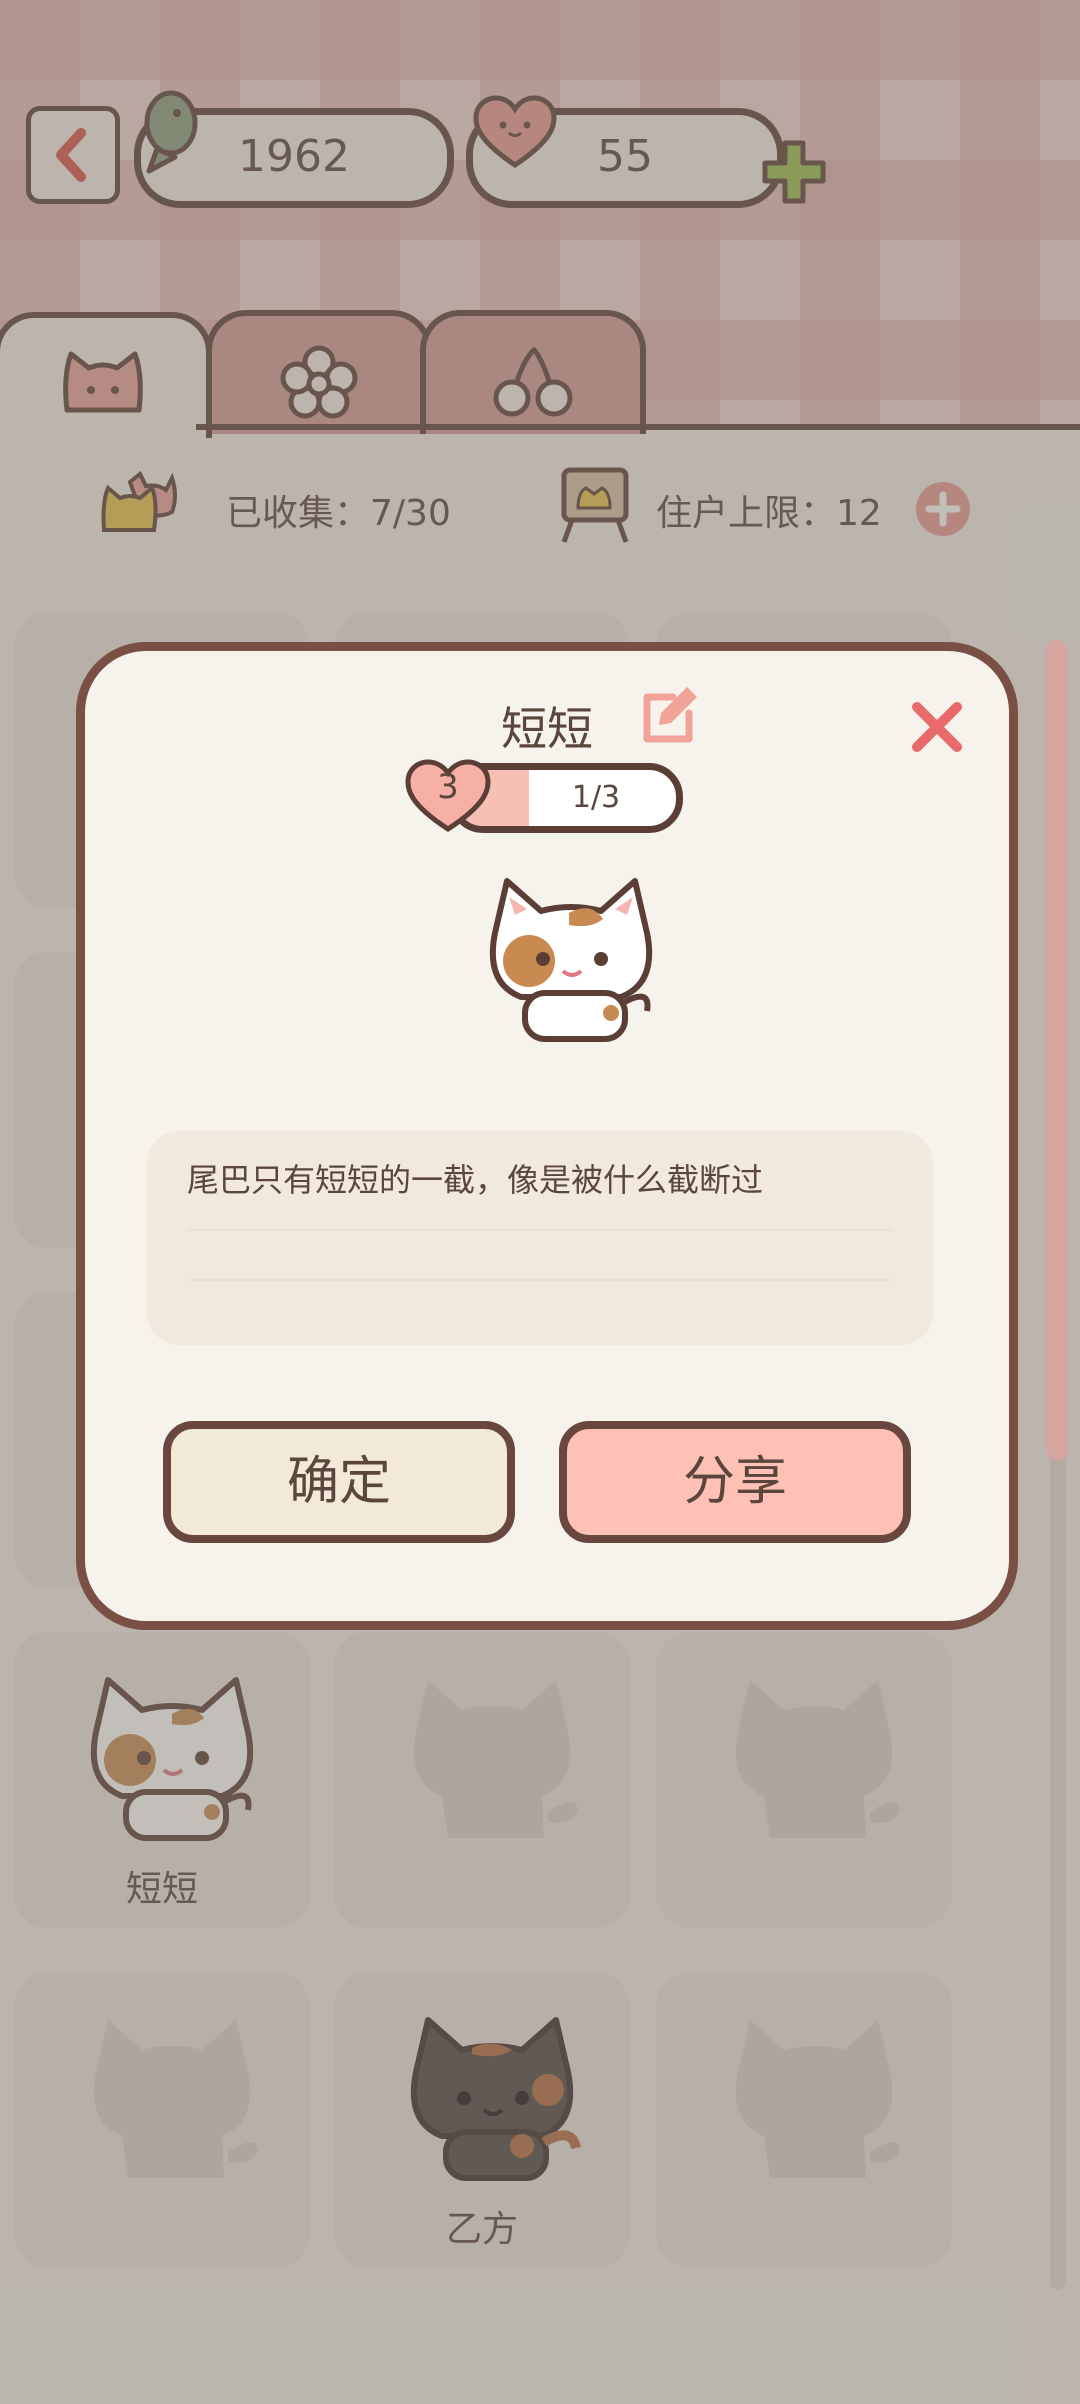 This screenshot has width=1080, height=2404. I want to click on confirm-button: 确定, so click(339, 1482).